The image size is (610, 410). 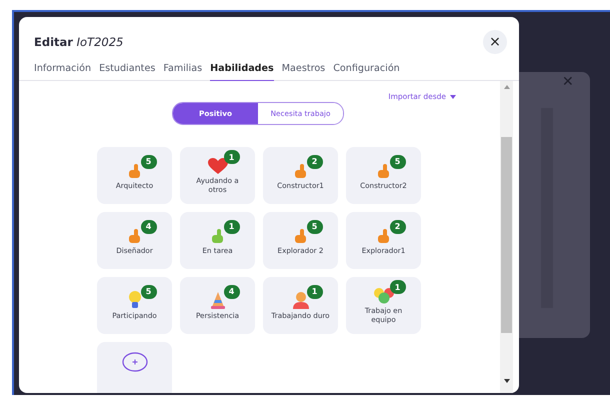 I want to click on scroll-up-icon, so click(x=507, y=87).